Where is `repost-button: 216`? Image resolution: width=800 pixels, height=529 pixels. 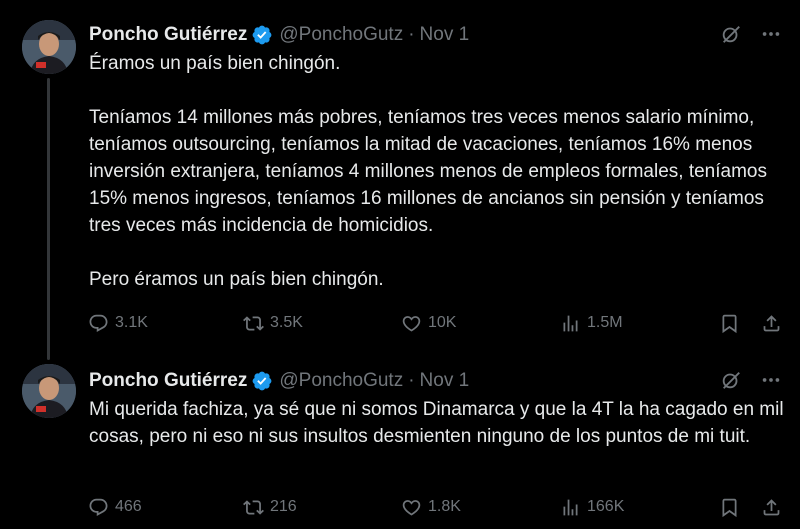
repost-button: 216 is located at coordinates (270, 507).